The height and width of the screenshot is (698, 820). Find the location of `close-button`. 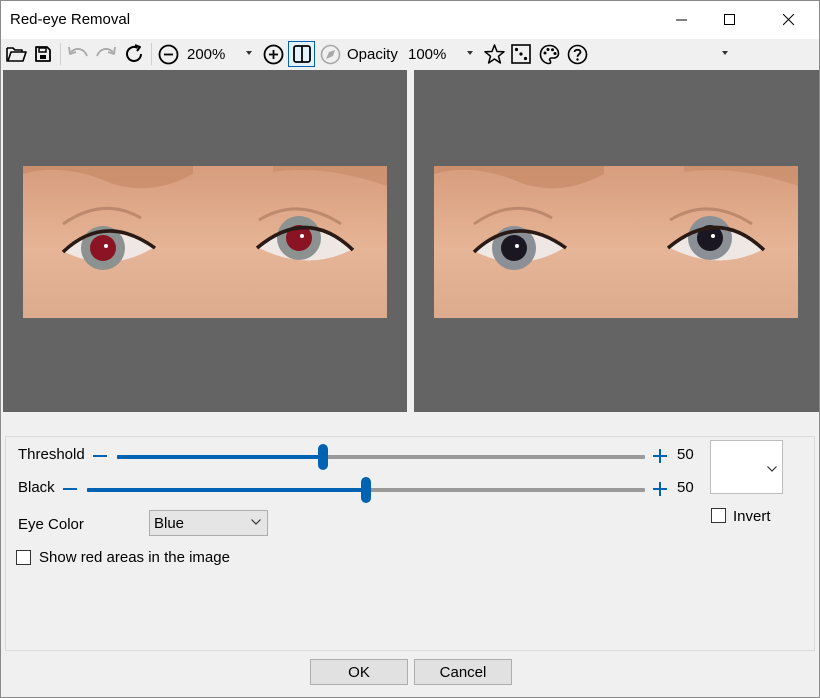

close-button is located at coordinates (789, 20).